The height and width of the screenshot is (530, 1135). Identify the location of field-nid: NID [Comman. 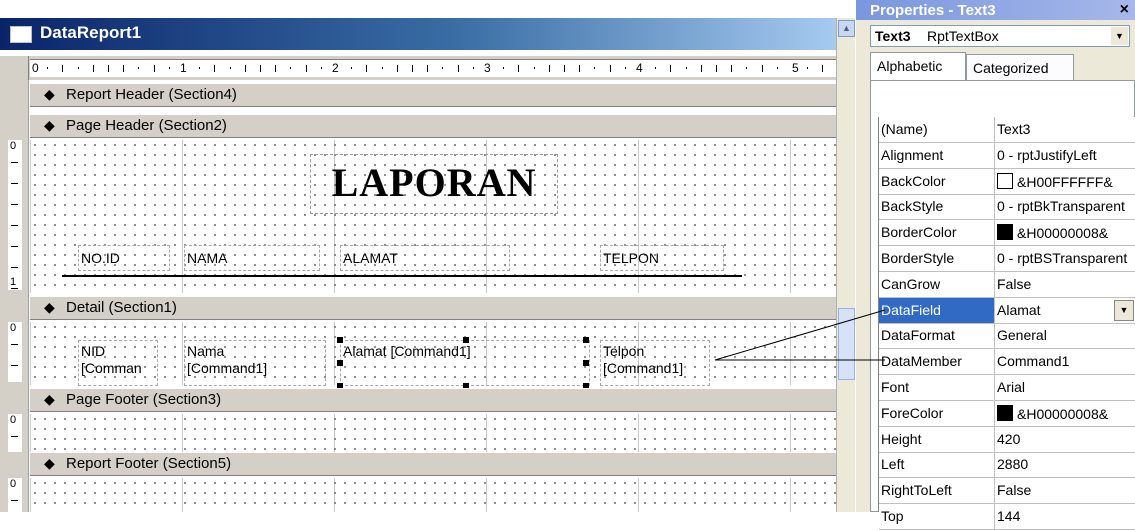
(118, 363).